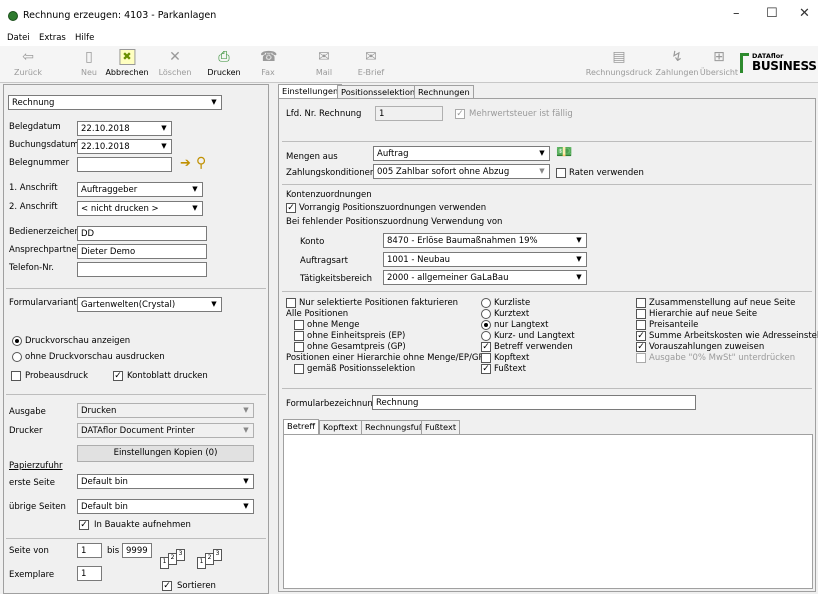  I want to click on tab-einstellungen: Einstellungen, so click(310, 91).